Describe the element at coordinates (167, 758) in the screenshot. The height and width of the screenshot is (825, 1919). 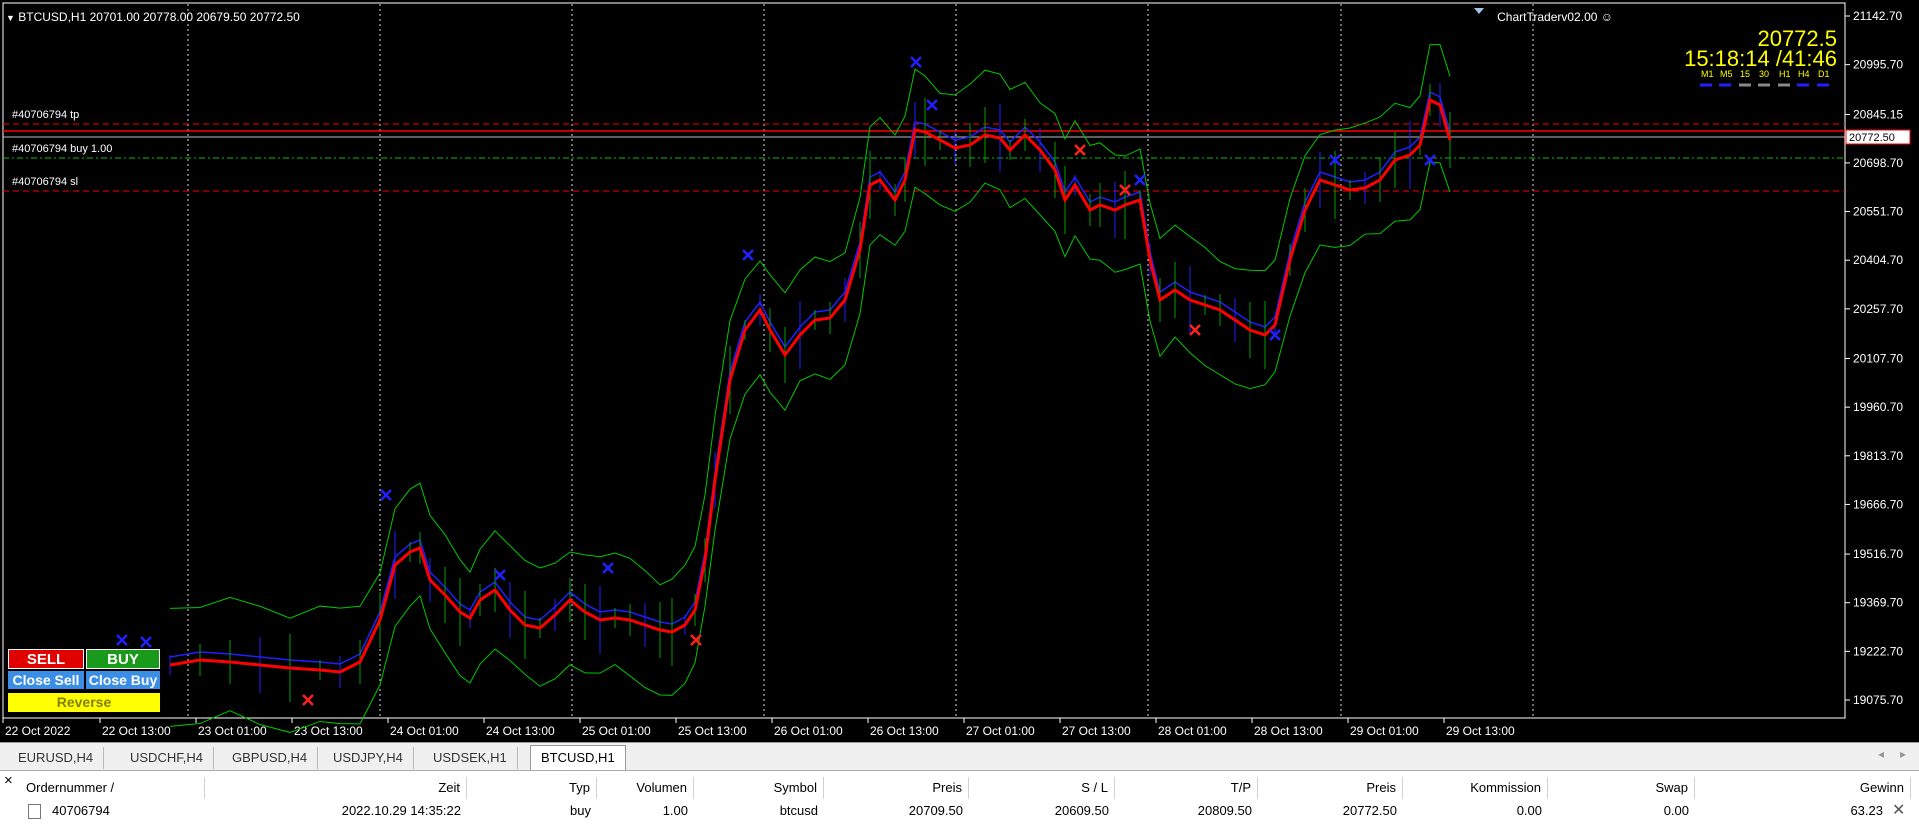
I see `chart-tab-usdchf-h4: USDCHF,H4` at that location.